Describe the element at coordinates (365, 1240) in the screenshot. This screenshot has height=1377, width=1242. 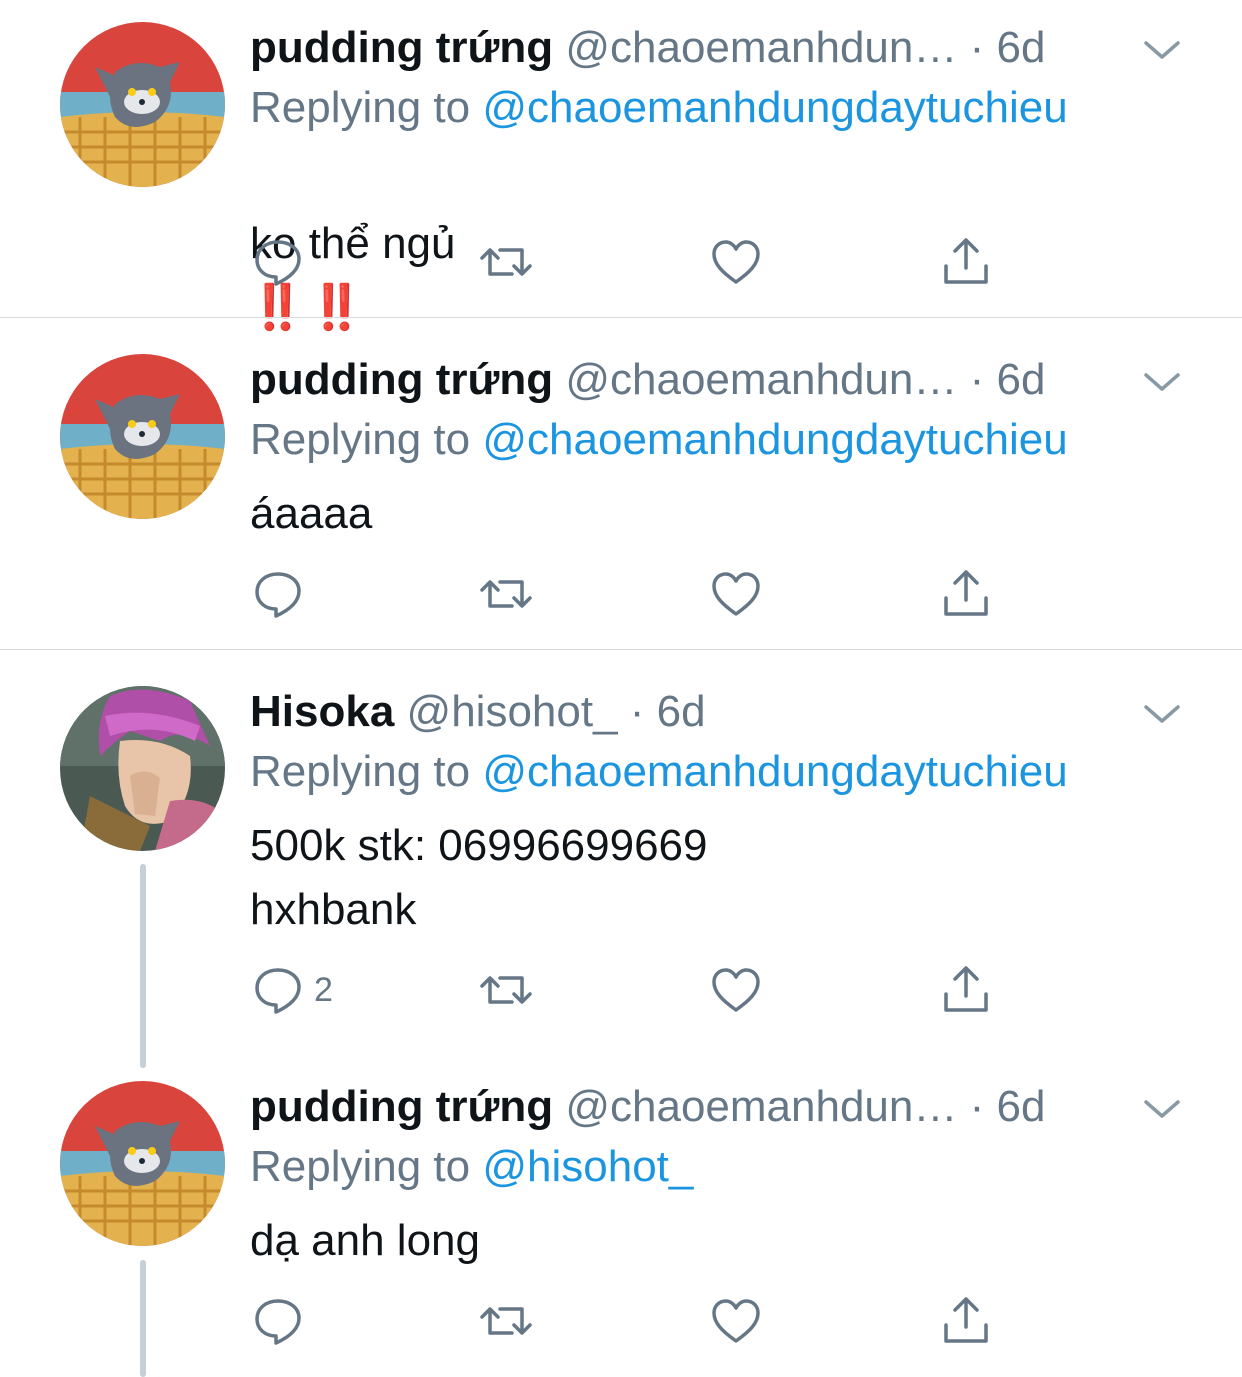
I see `tweet-text: dạ anh long` at that location.